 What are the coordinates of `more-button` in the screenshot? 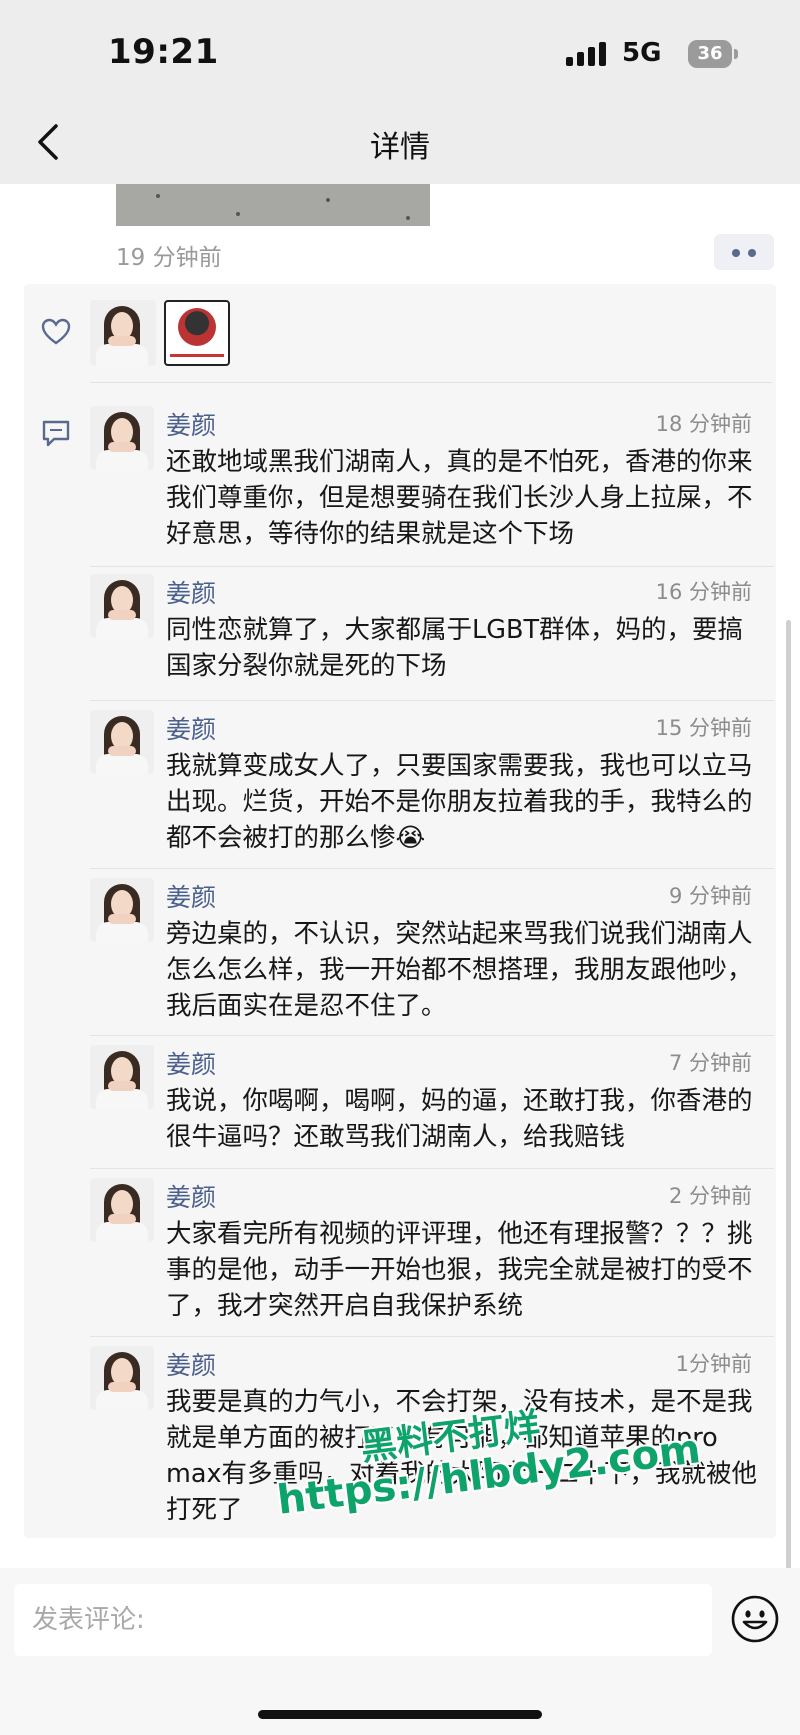 It's located at (744, 252).